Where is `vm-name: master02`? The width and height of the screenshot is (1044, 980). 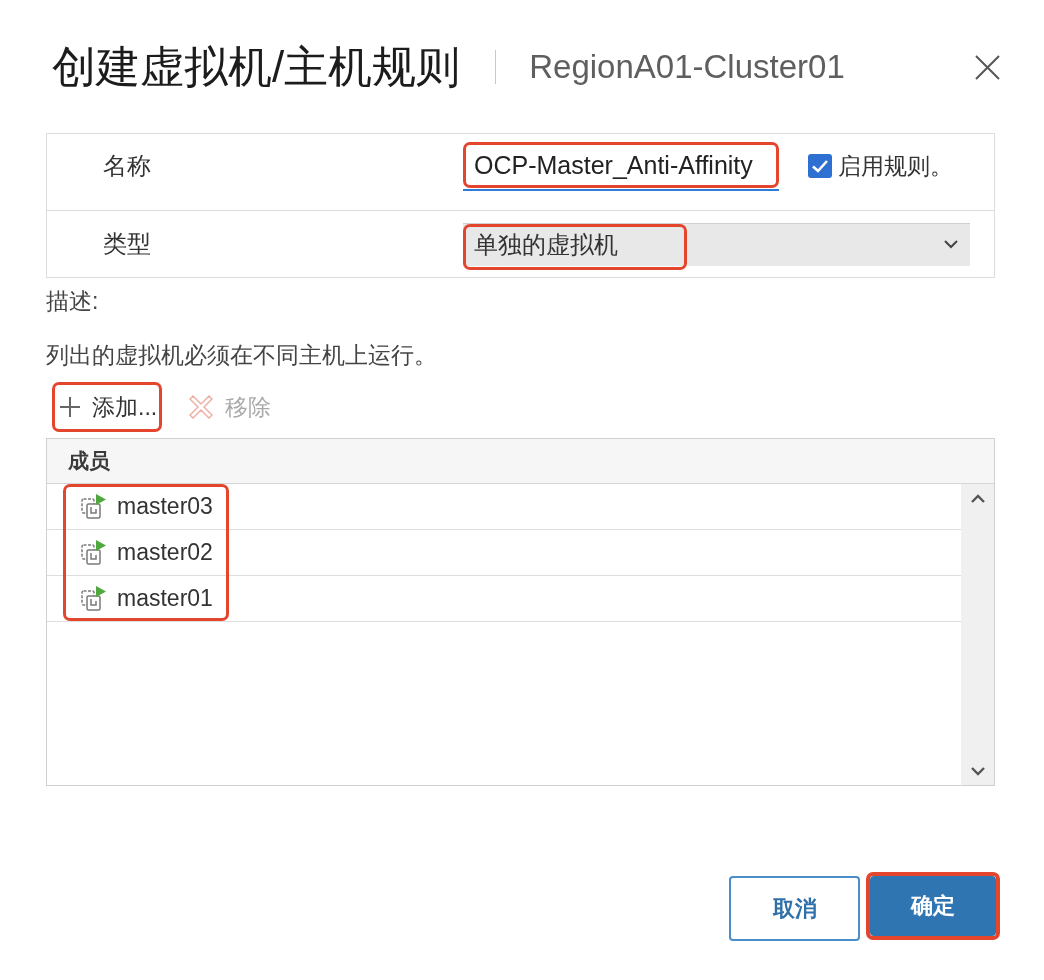
vm-name: master02 is located at coordinates (165, 552).